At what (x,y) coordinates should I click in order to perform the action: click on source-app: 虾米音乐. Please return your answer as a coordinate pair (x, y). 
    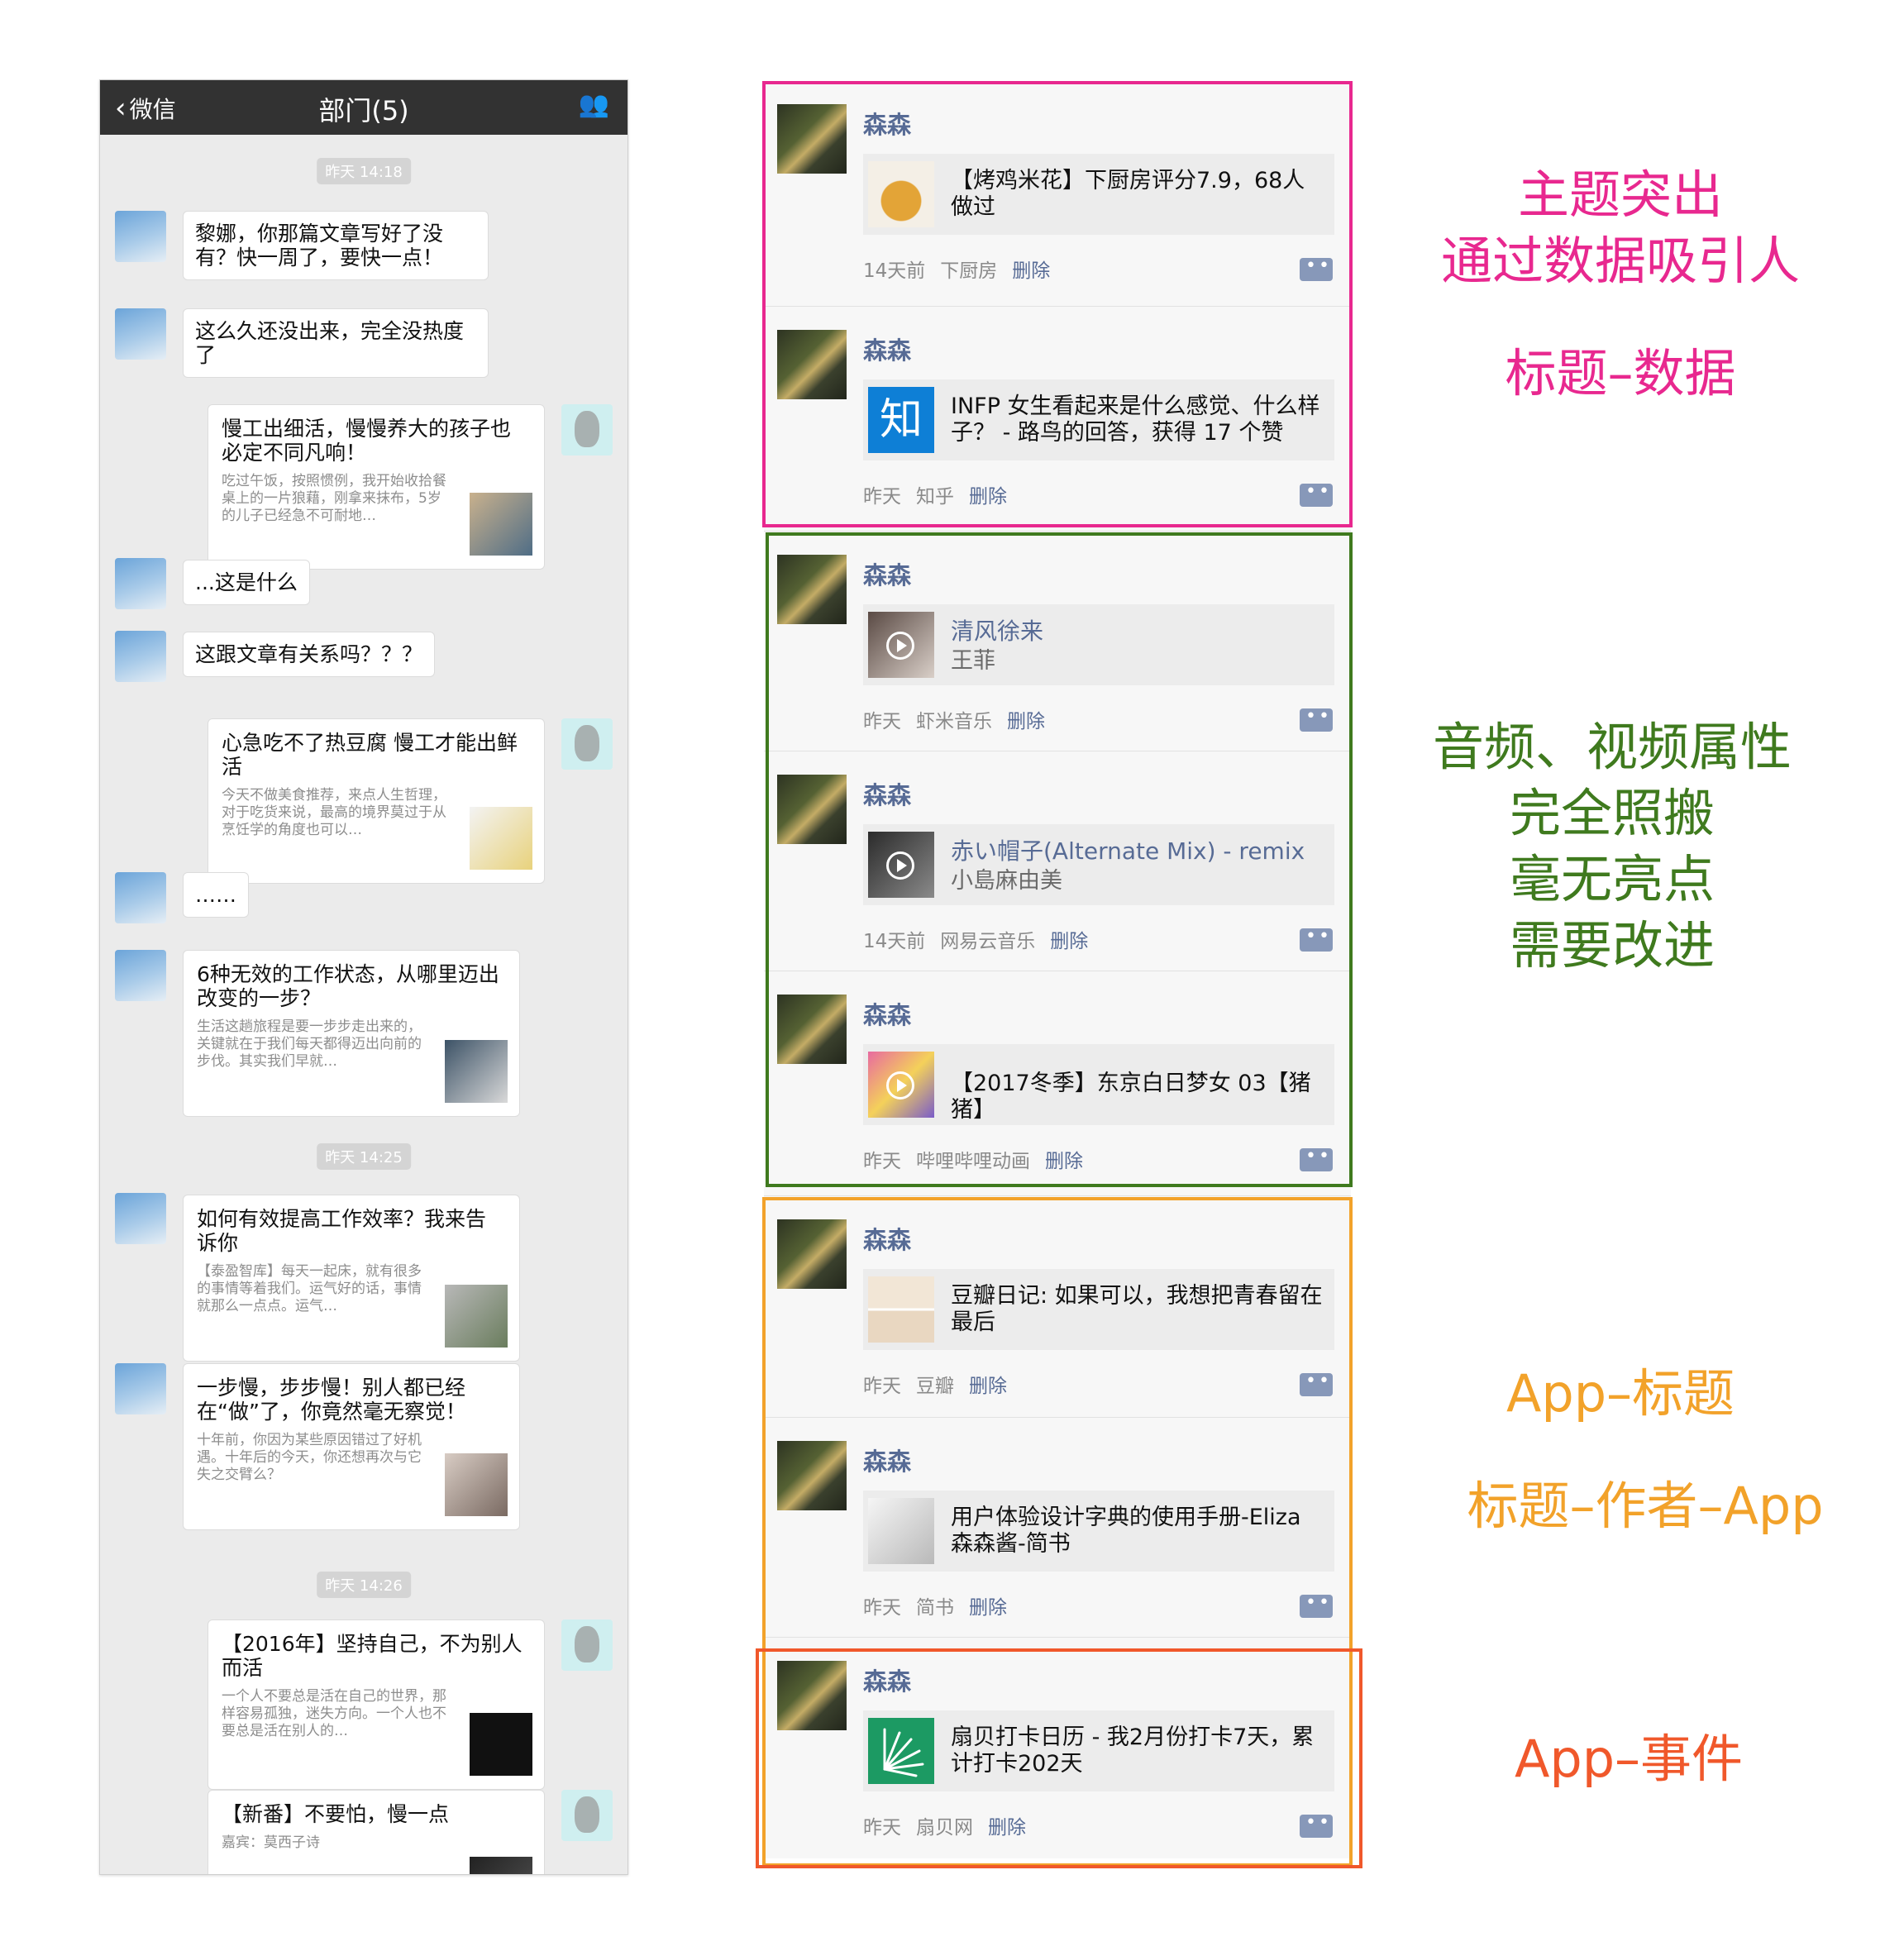
    Looking at the image, I should click on (954, 721).